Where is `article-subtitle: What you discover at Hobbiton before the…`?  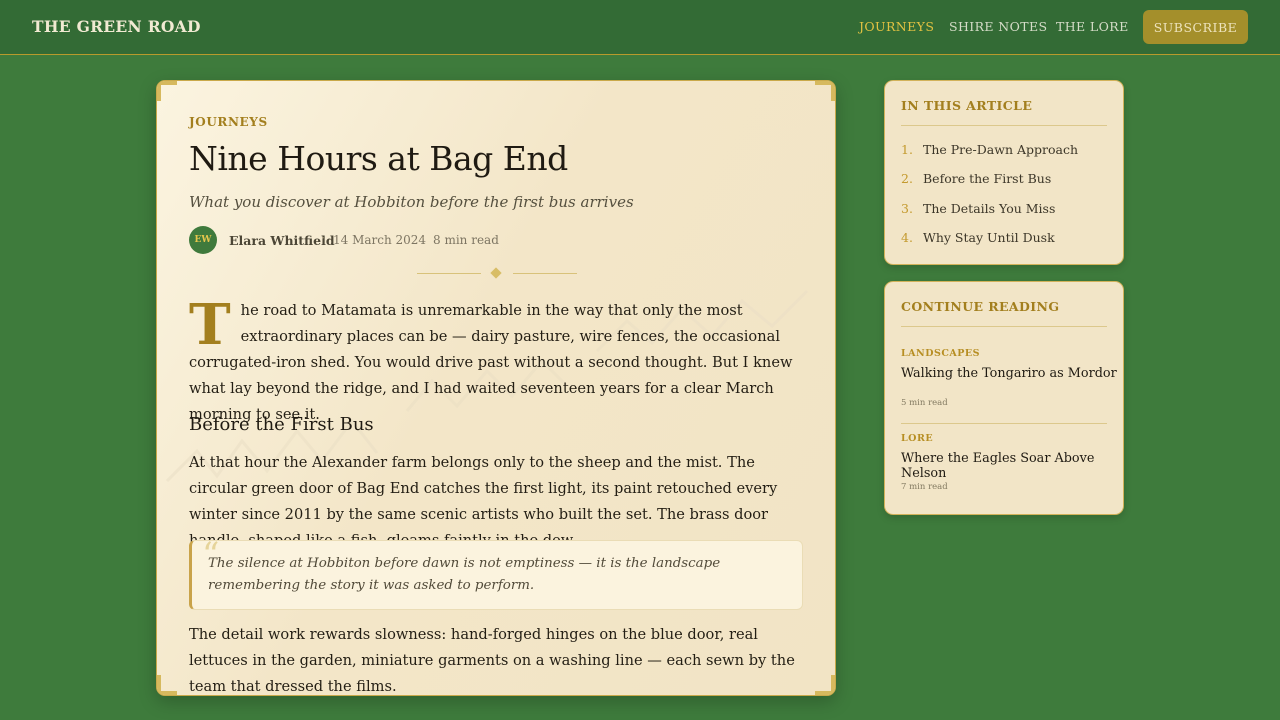
article-subtitle: What you discover at Hobbiton before the… is located at coordinates (411, 202).